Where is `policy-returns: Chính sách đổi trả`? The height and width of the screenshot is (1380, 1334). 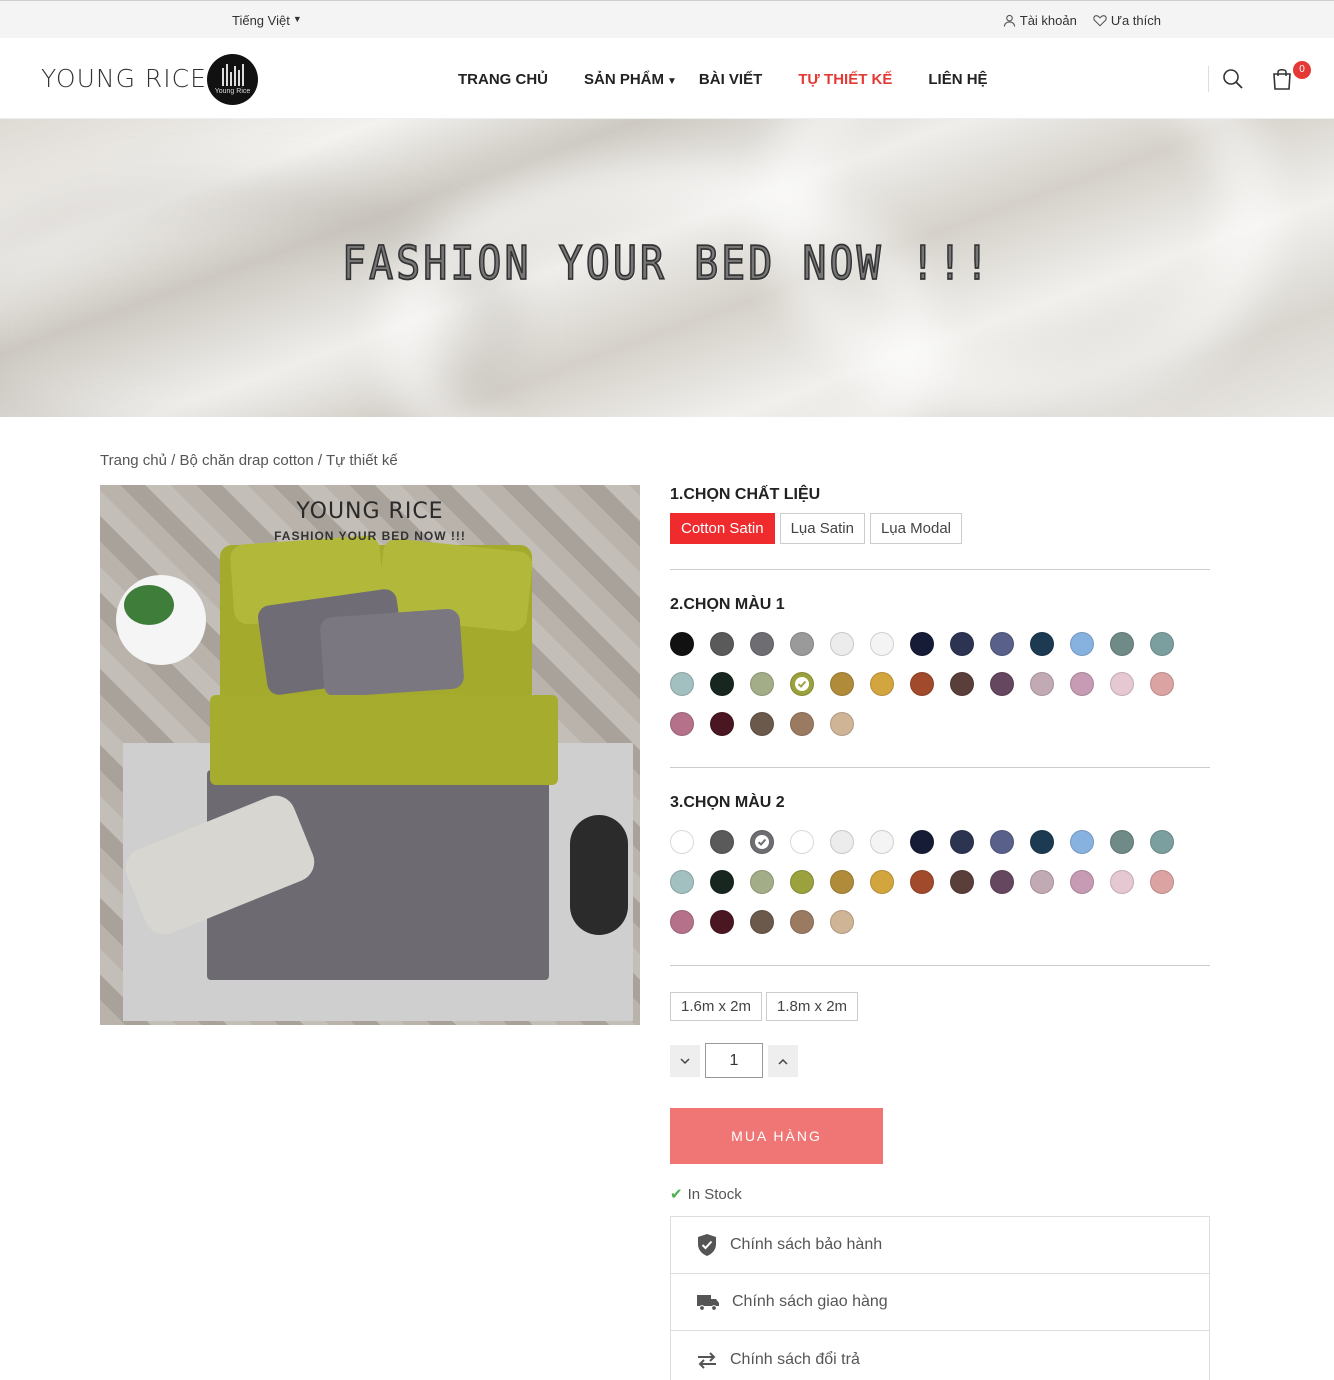 policy-returns: Chính sách đổi trả is located at coordinates (940, 1355).